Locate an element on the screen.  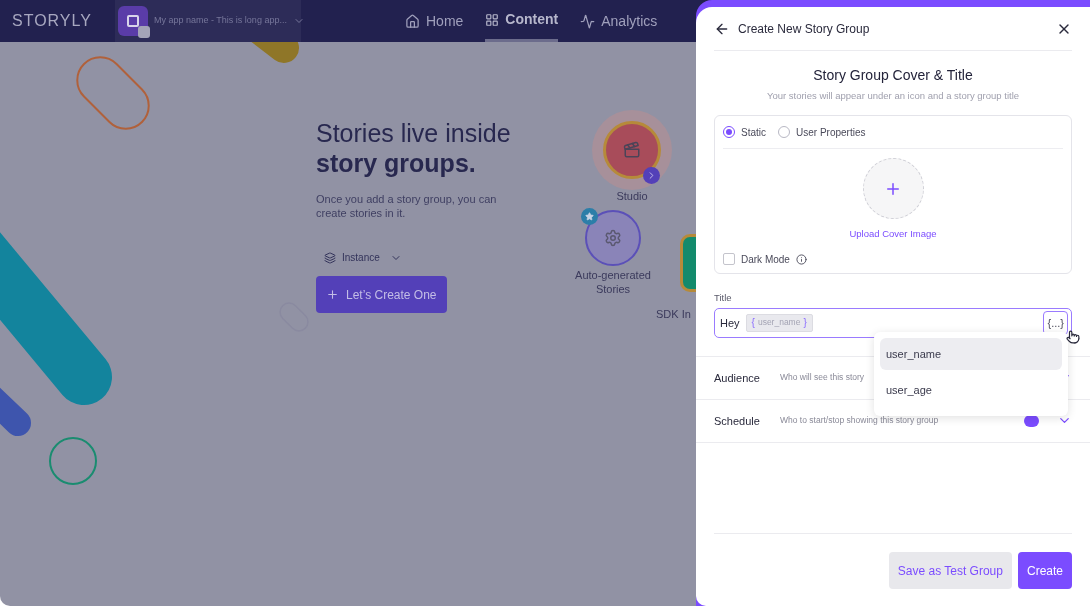
chevron-badge-icon is located at coordinates (651, 175).